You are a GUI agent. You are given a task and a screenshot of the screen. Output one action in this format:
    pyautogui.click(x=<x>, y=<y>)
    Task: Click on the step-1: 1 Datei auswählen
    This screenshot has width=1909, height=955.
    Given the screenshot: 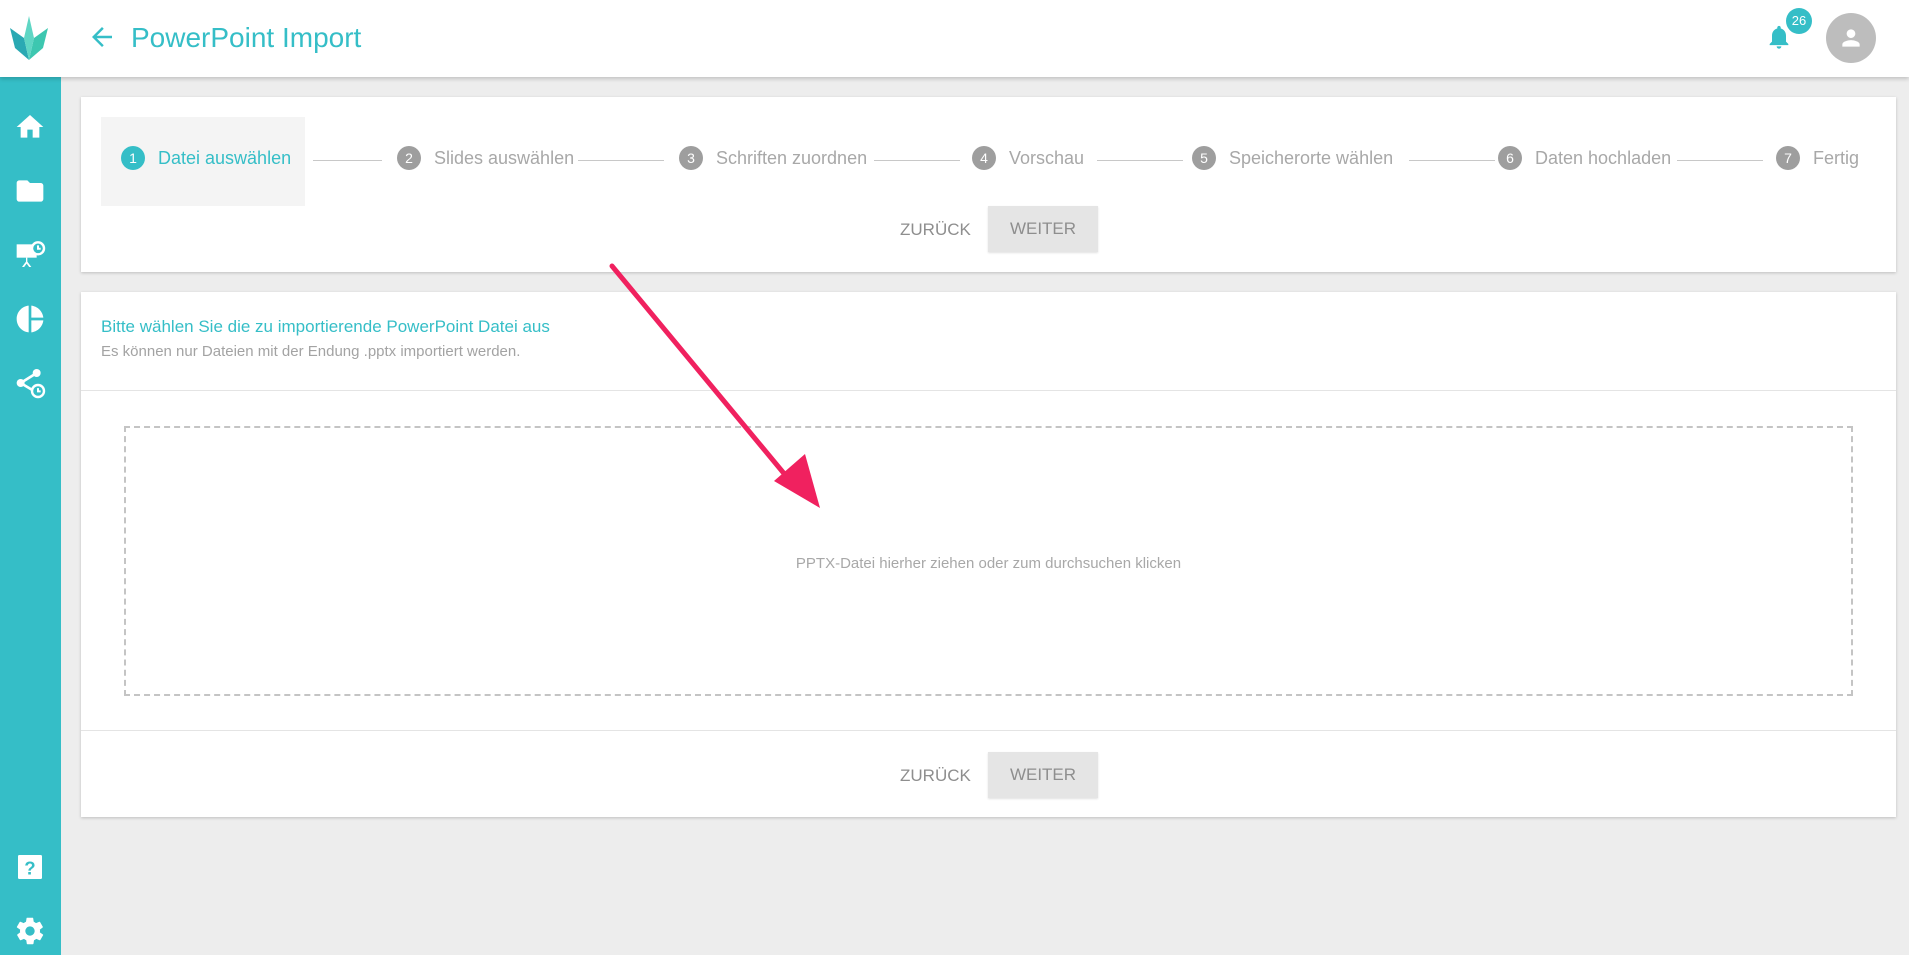 What is the action you would take?
    pyautogui.click(x=206, y=158)
    